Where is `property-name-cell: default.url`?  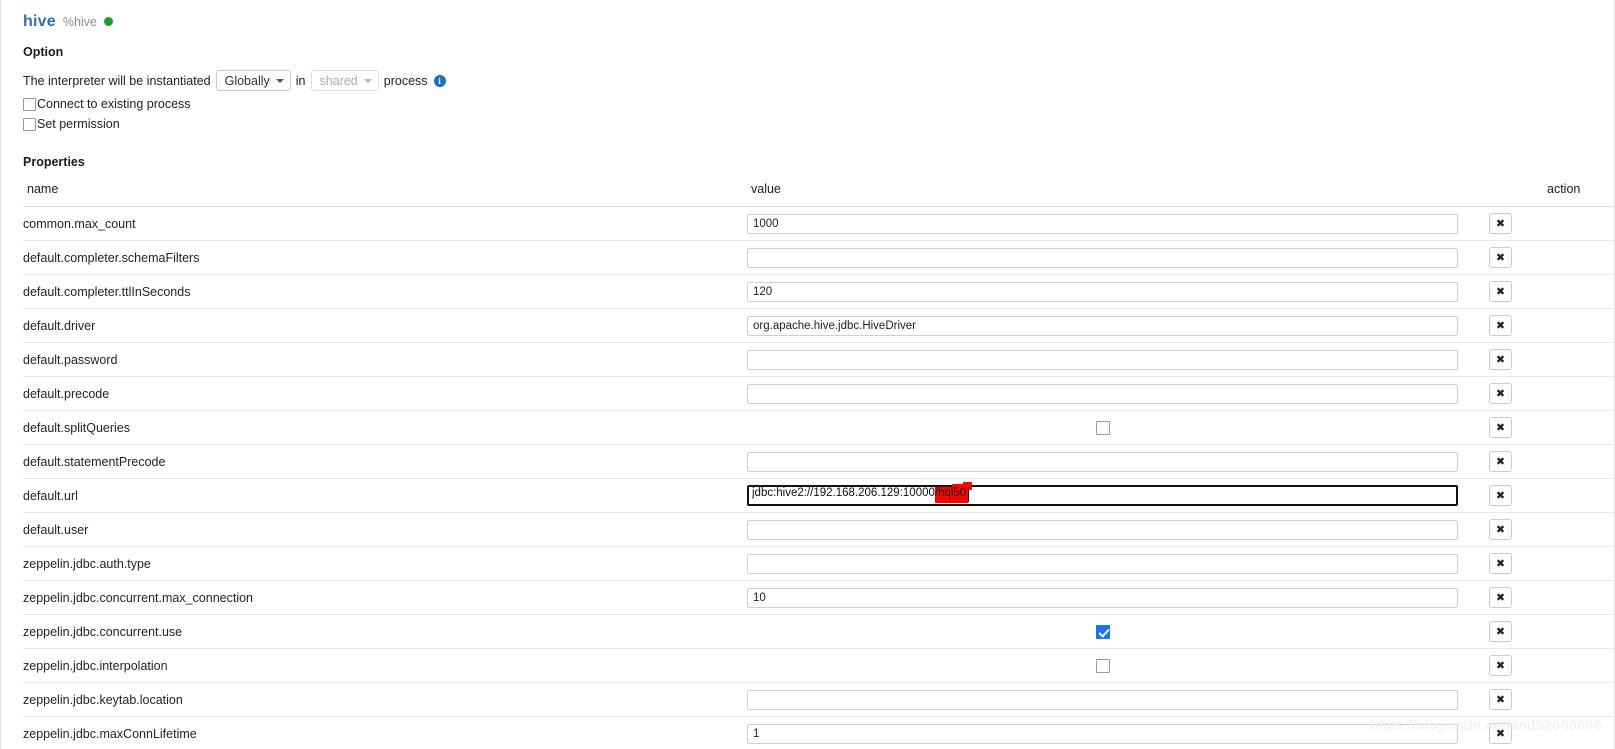
property-name-cell: default.url is located at coordinates (385, 495).